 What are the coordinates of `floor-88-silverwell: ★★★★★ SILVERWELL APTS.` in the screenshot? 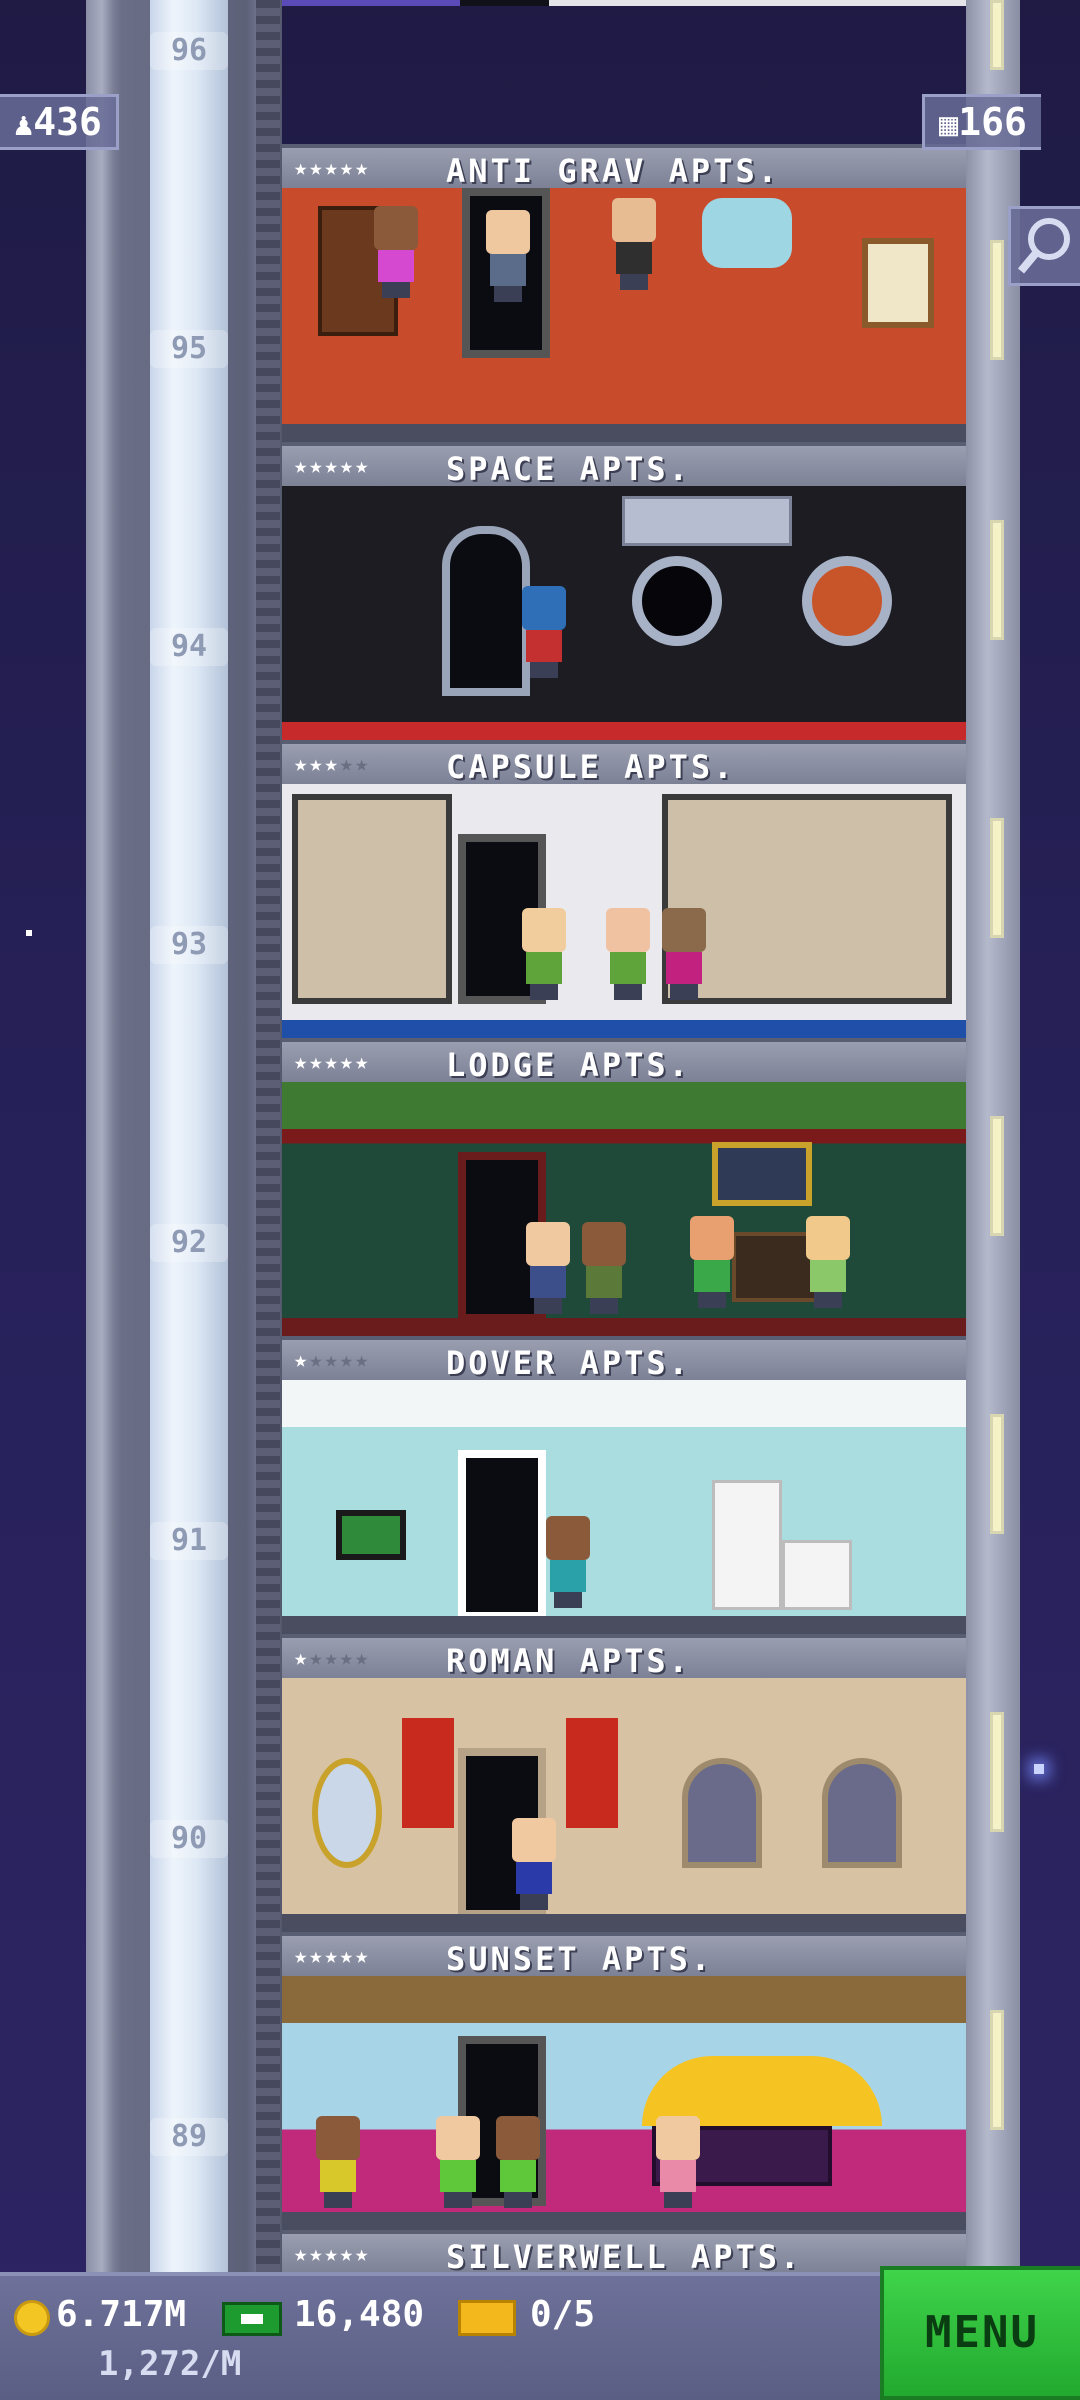 It's located at (624, 2251).